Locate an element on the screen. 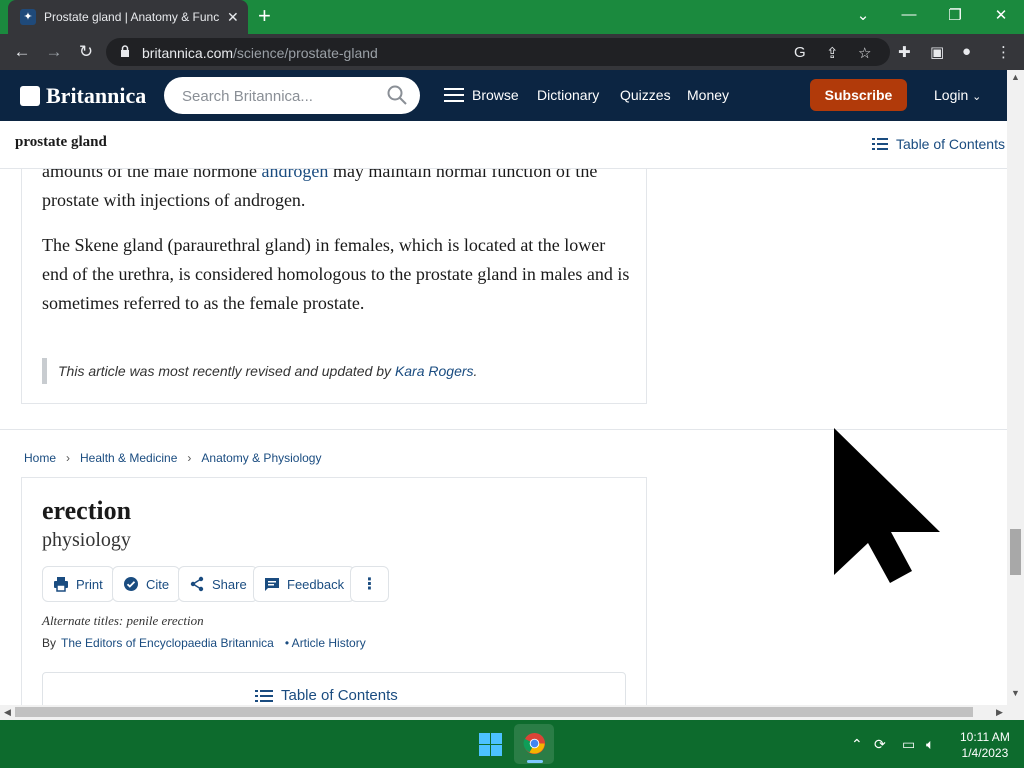 The width and height of the screenshot is (1024, 768). restore-button: ❐ is located at coordinates (955, 15).